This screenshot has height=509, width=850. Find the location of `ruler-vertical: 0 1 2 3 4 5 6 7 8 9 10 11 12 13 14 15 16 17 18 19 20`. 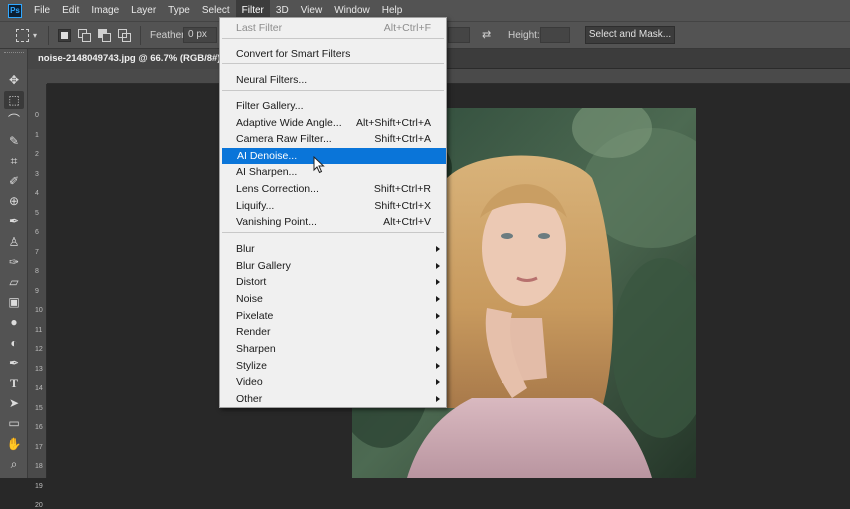

ruler-vertical: 0 1 2 3 4 5 6 7 8 9 10 11 12 13 14 15 16 17 18 19 20 is located at coordinates (37, 296).